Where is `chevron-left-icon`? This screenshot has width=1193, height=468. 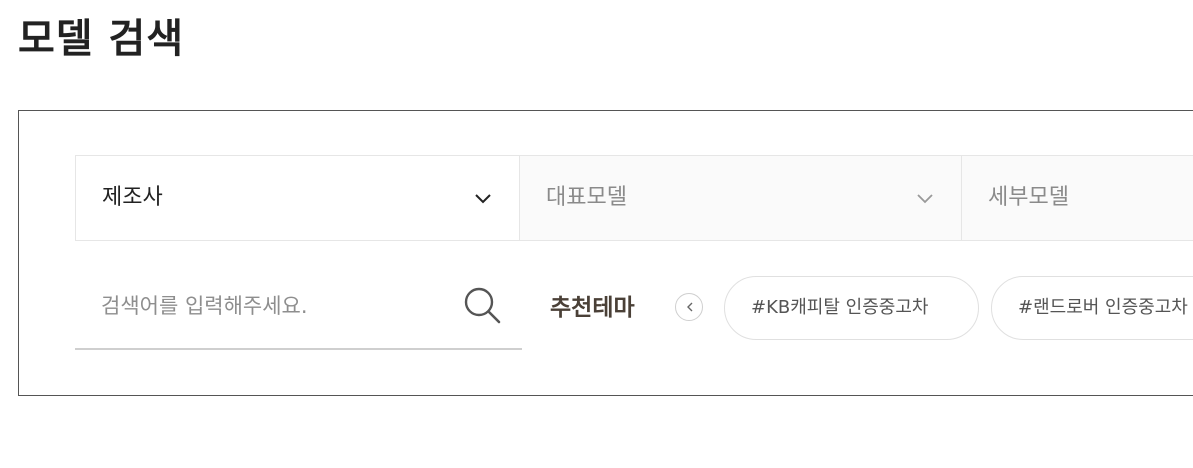 chevron-left-icon is located at coordinates (690, 307).